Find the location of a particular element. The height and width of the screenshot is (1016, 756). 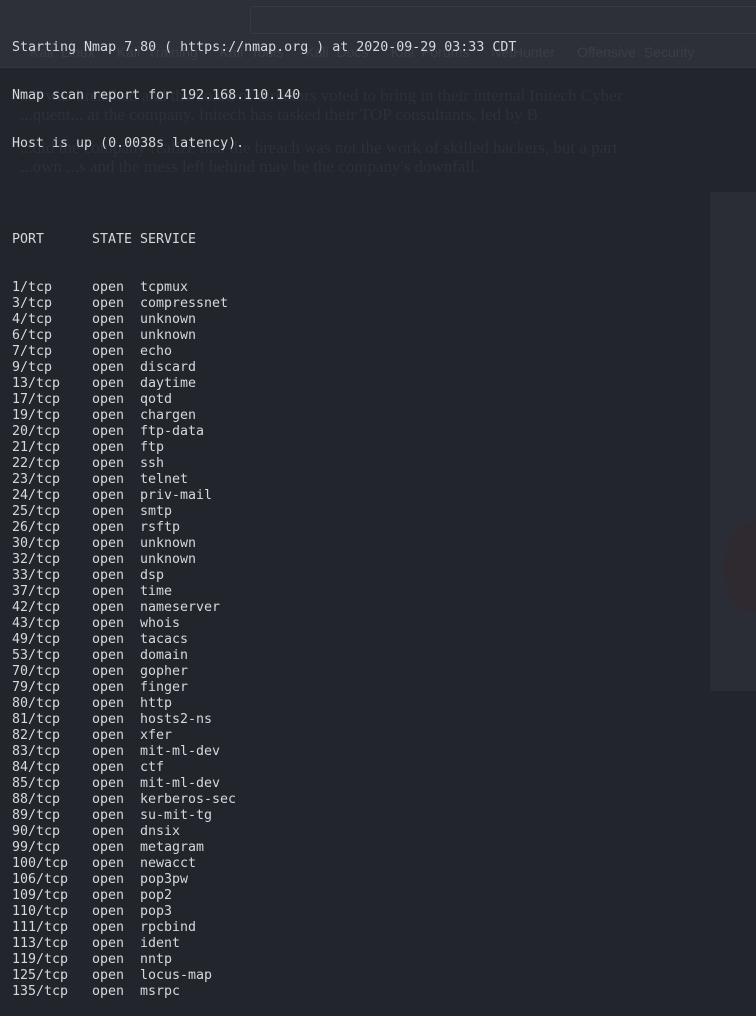

port-row: 119/tcp open nntp is located at coordinates (264, 960).